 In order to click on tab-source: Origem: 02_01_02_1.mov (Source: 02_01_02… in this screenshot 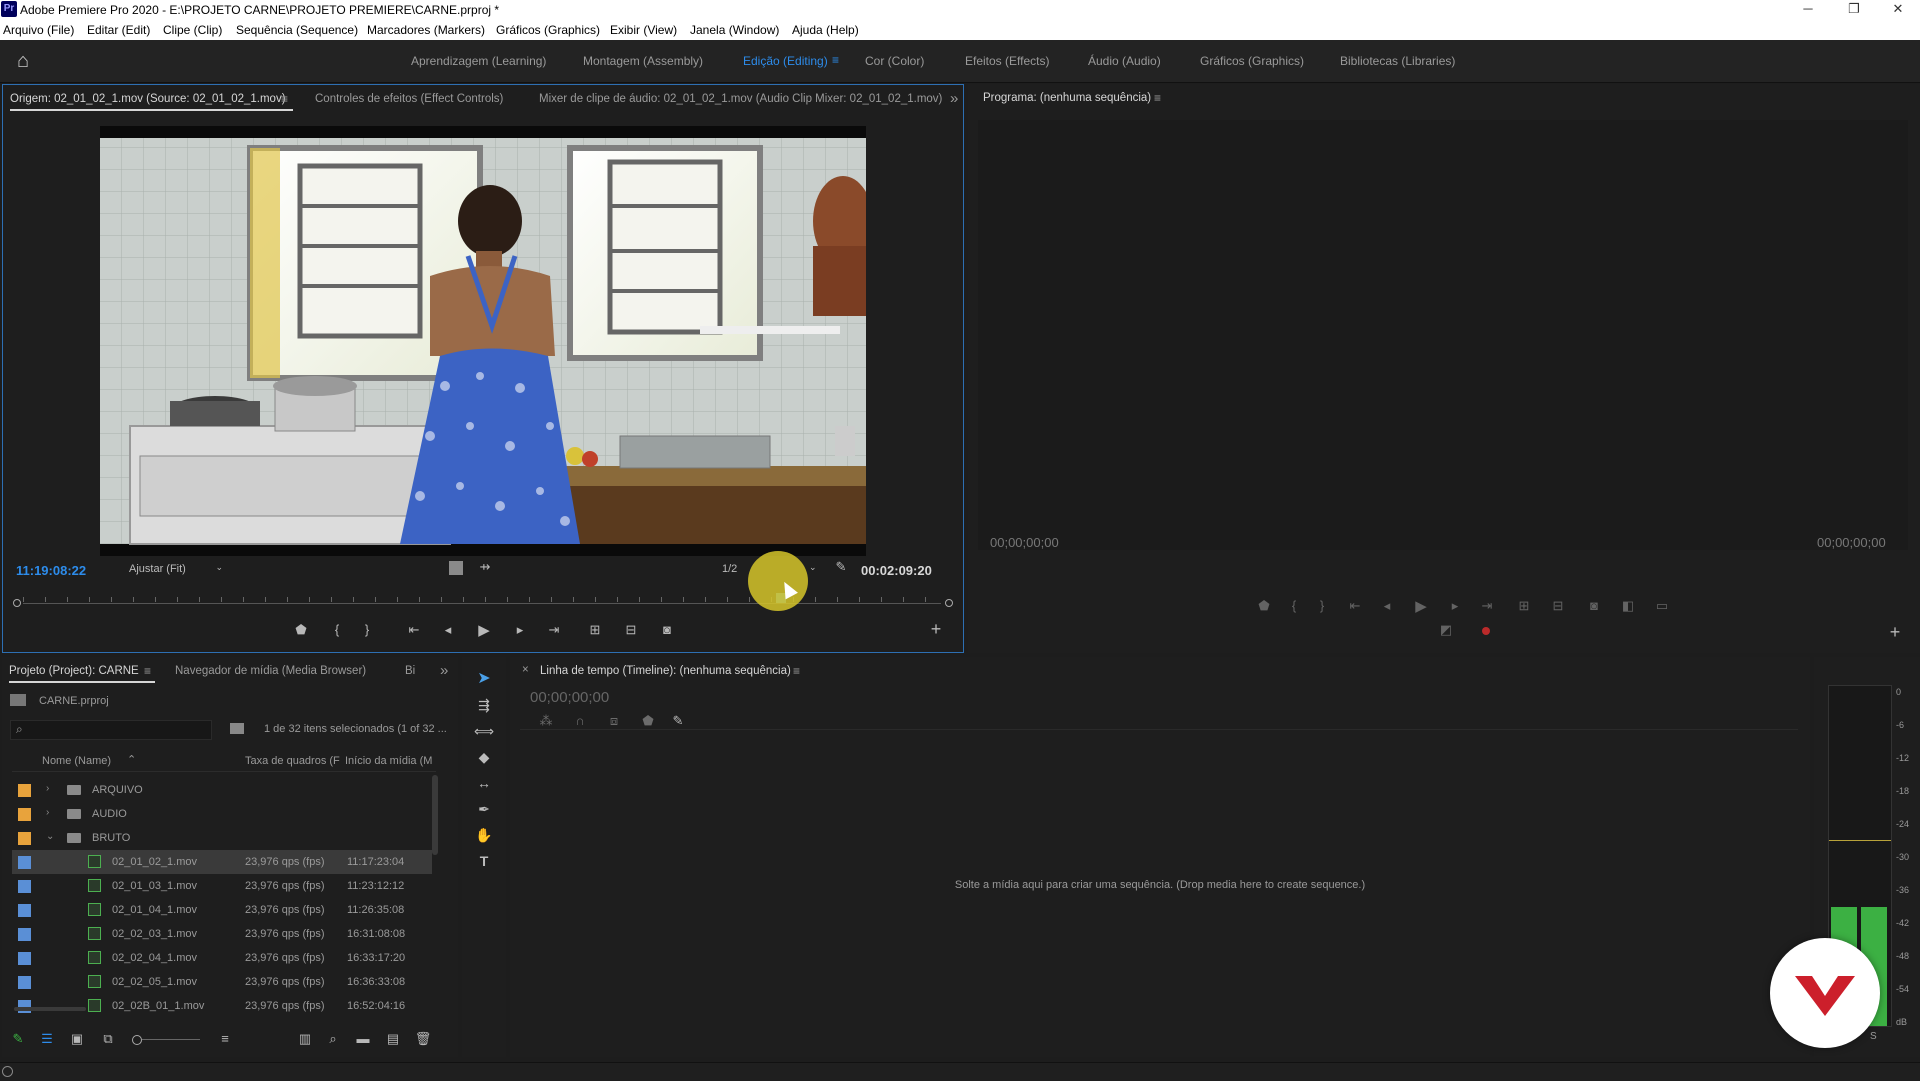, I will do `click(148, 99)`.